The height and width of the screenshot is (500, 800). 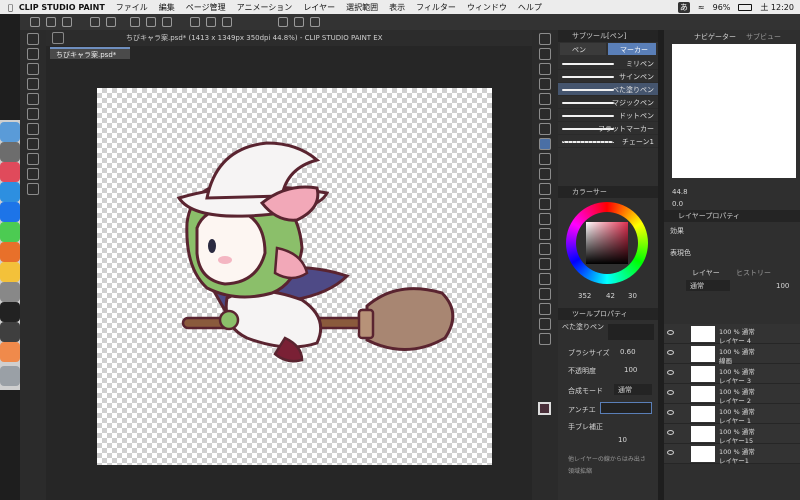 What do you see at coordinates (319, 7) in the screenshot?
I see `menu-layer: レイヤー` at bounding box center [319, 7].